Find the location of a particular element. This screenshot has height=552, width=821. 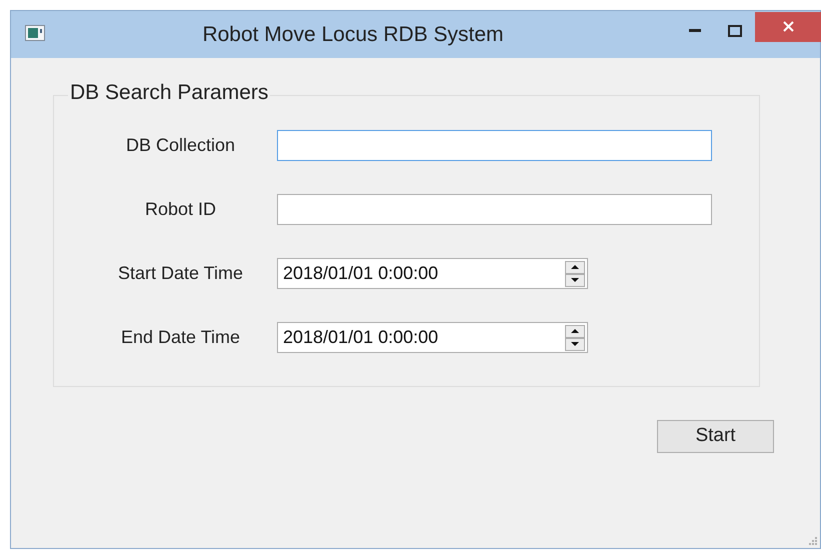

close-icon is located at coordinates (788, 26).